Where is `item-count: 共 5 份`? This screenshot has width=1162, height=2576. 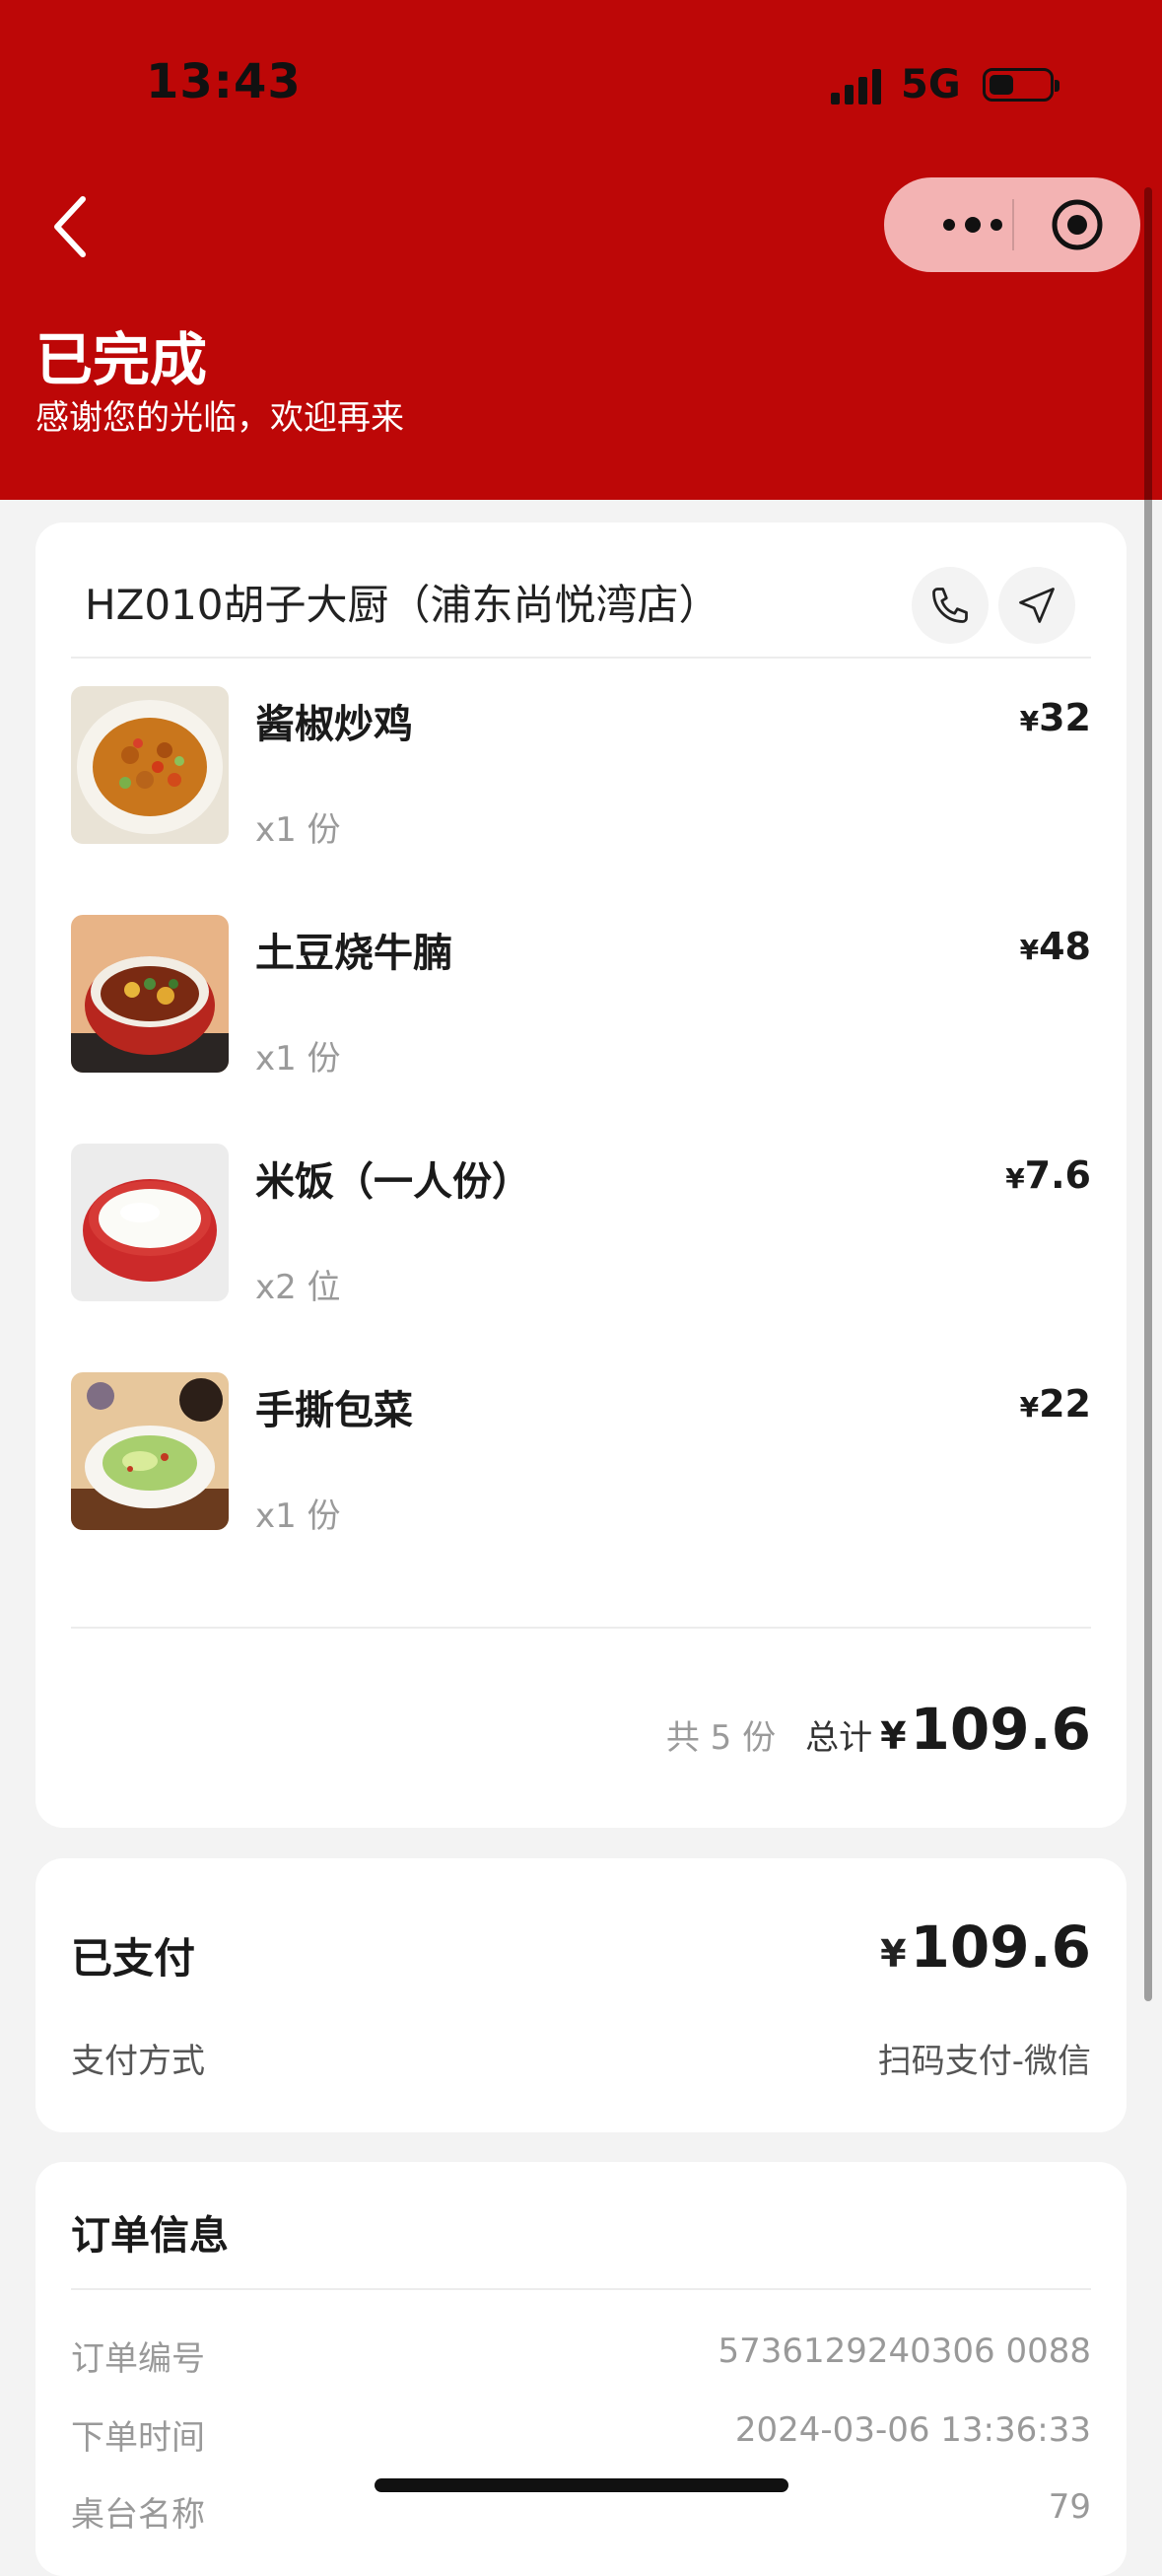 item-count: 共 5 份 is located at coordinates (721, 1738).